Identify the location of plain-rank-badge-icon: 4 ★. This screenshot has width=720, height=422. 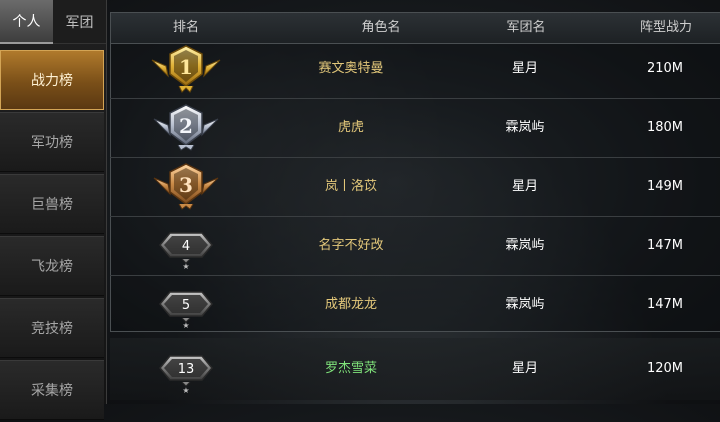
(186, 246).